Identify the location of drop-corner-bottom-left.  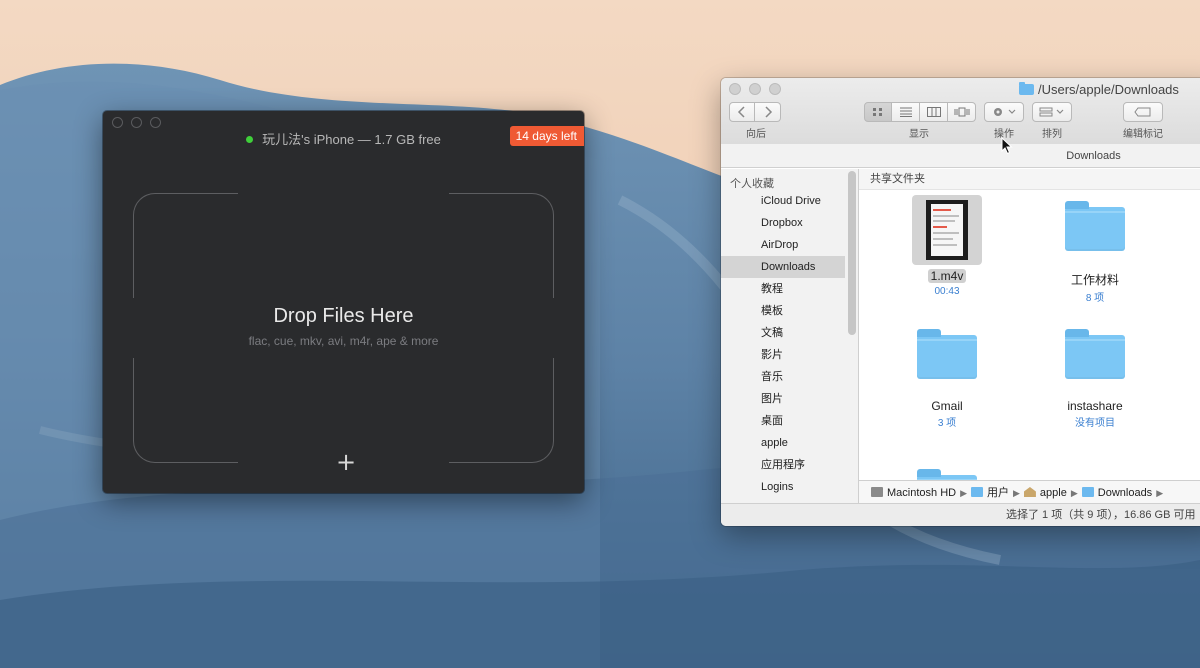
(185, 410).